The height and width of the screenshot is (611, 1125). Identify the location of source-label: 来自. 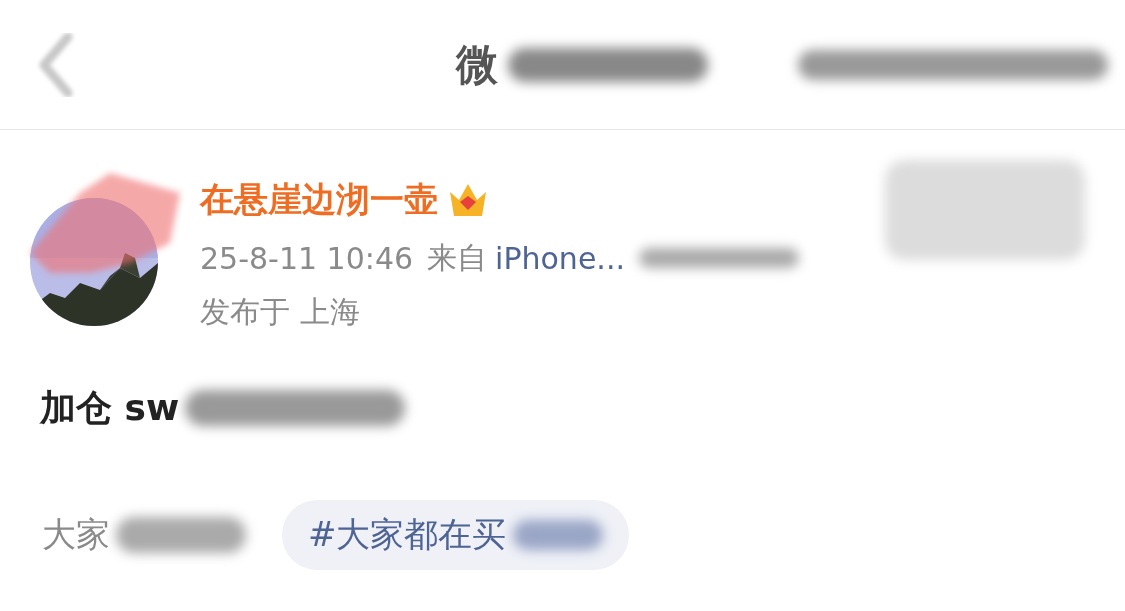
(457, 257).